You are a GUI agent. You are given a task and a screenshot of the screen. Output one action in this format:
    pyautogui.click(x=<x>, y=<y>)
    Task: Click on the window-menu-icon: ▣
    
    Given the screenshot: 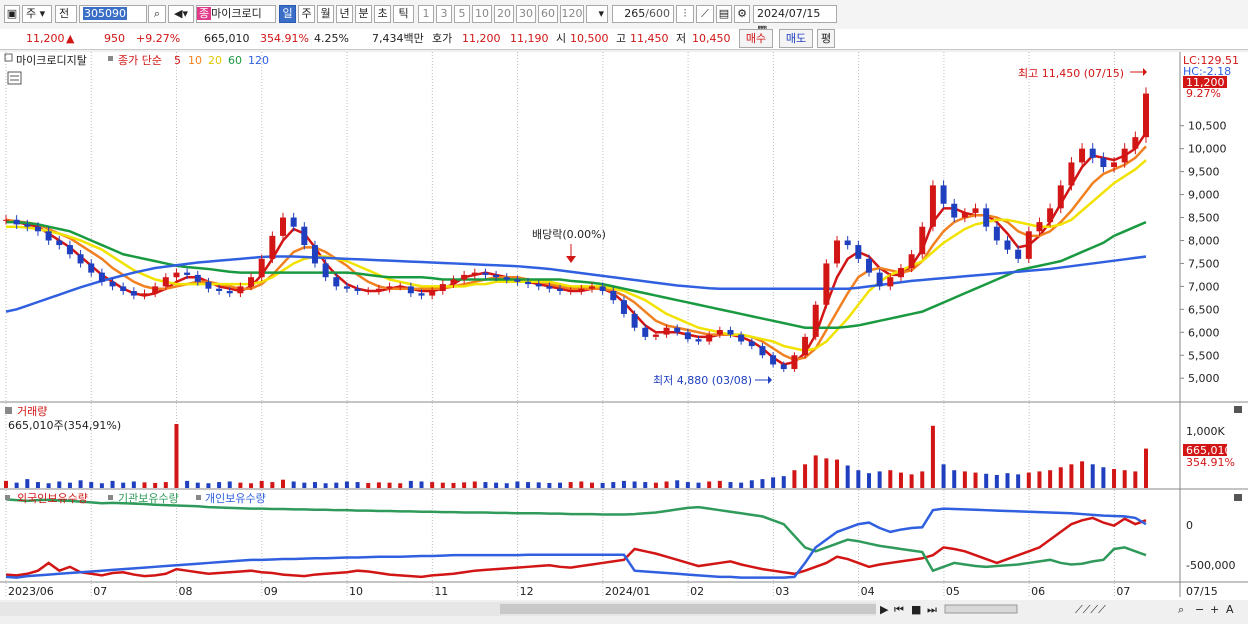 What is the action you would take?
    pyautogui.click(x=12, y=14)
    